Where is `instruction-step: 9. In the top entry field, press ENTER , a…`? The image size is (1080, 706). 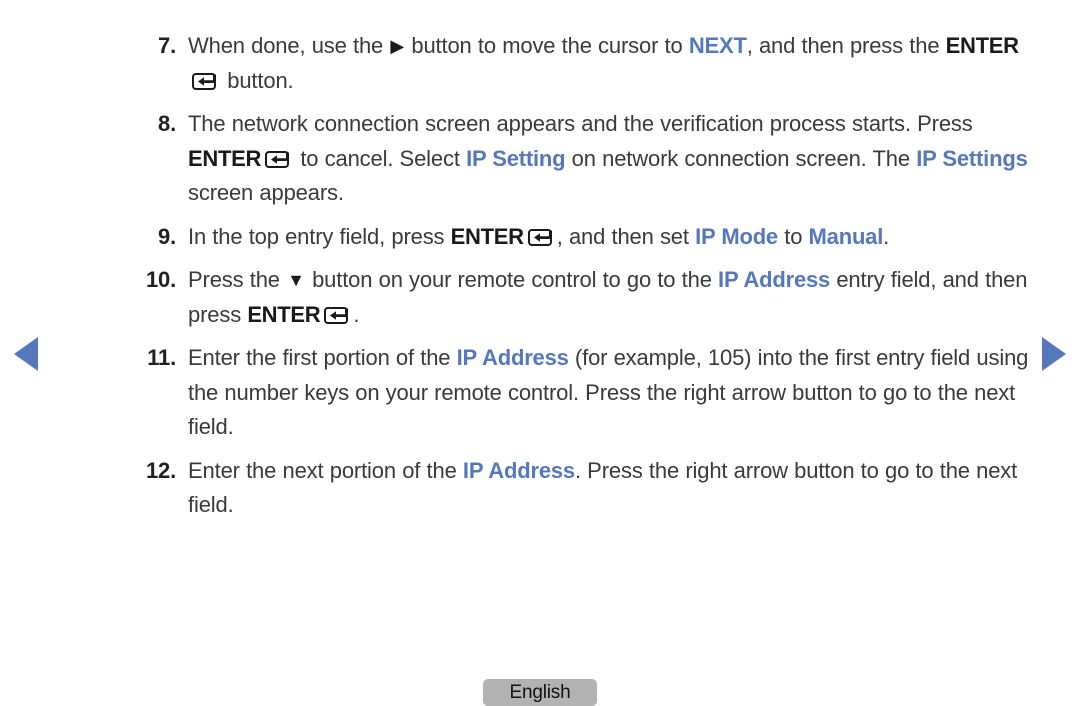 instruction-step: 9. In the top entry field, press ENTER , a… is located at coordinates (560, 237).